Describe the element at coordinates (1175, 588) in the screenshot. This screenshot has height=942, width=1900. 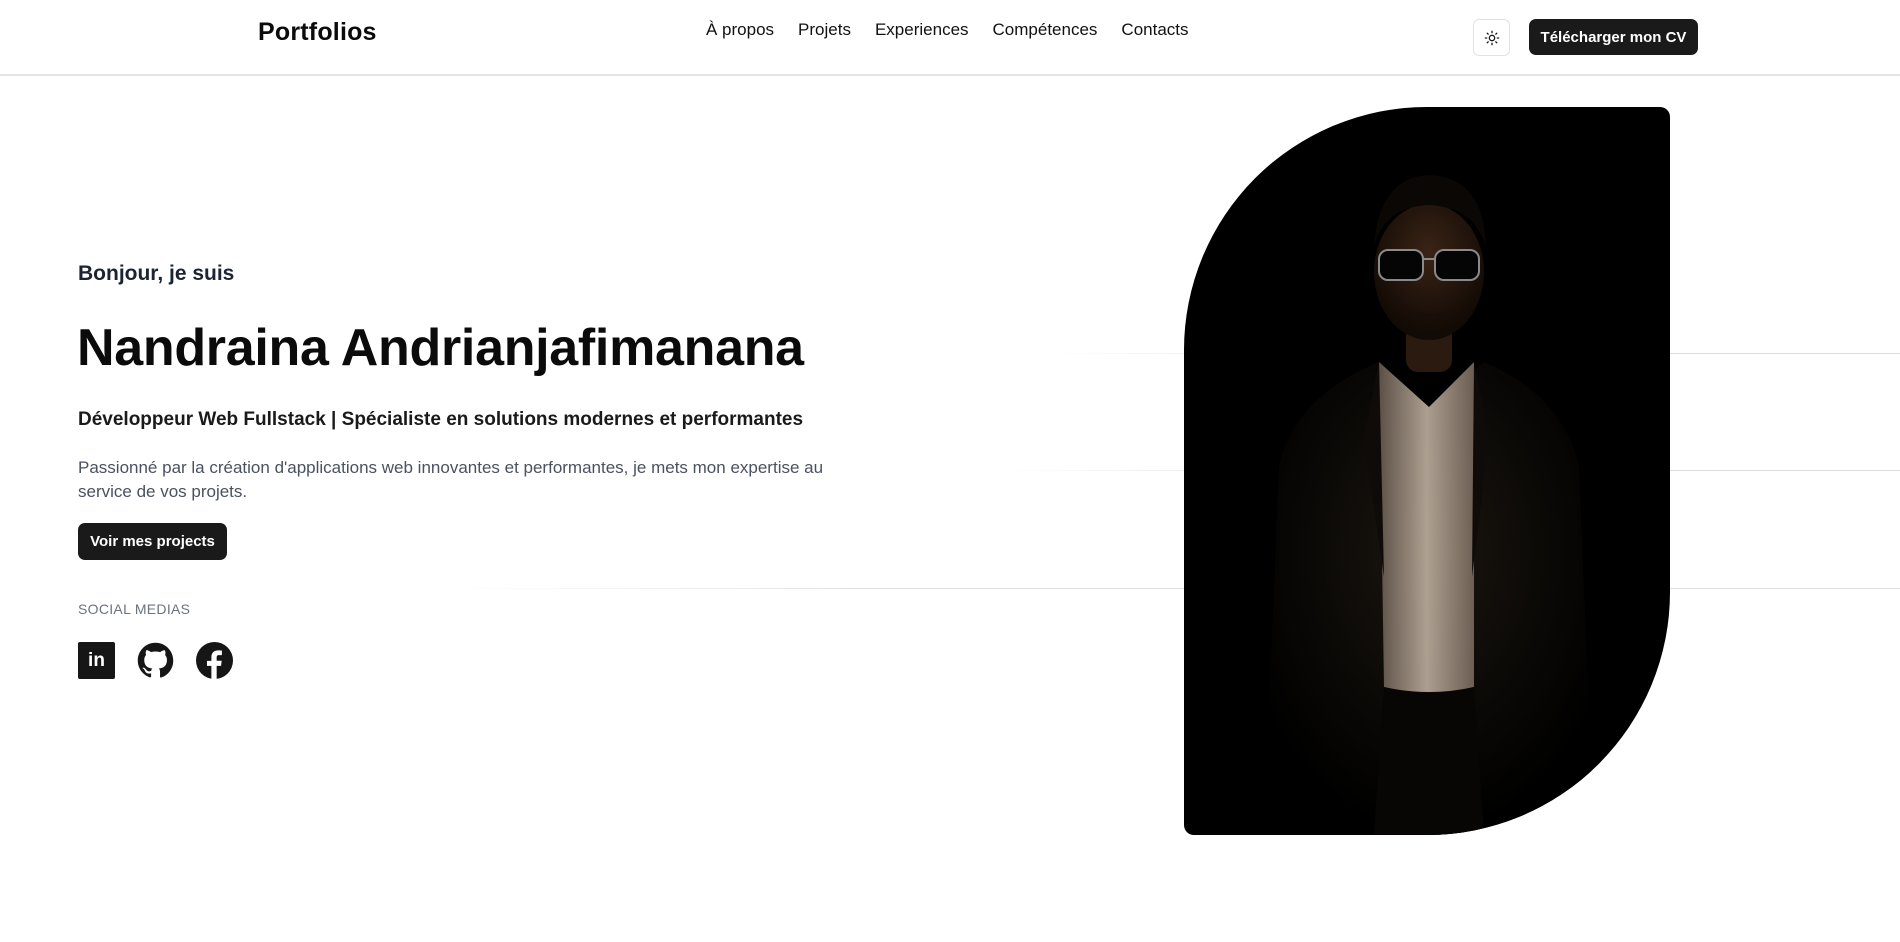
I see `decorative-line` at that location.